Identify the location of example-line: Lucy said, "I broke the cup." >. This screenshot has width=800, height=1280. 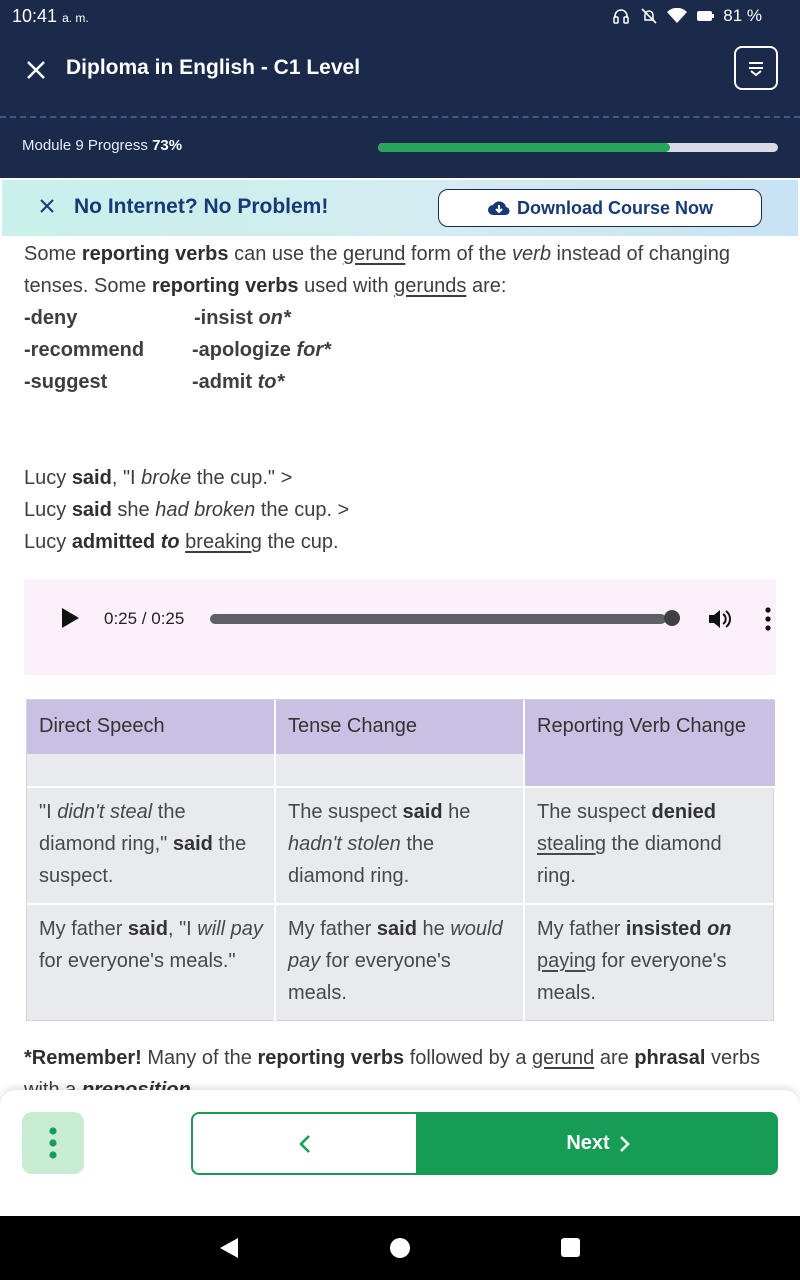
(158, 478).